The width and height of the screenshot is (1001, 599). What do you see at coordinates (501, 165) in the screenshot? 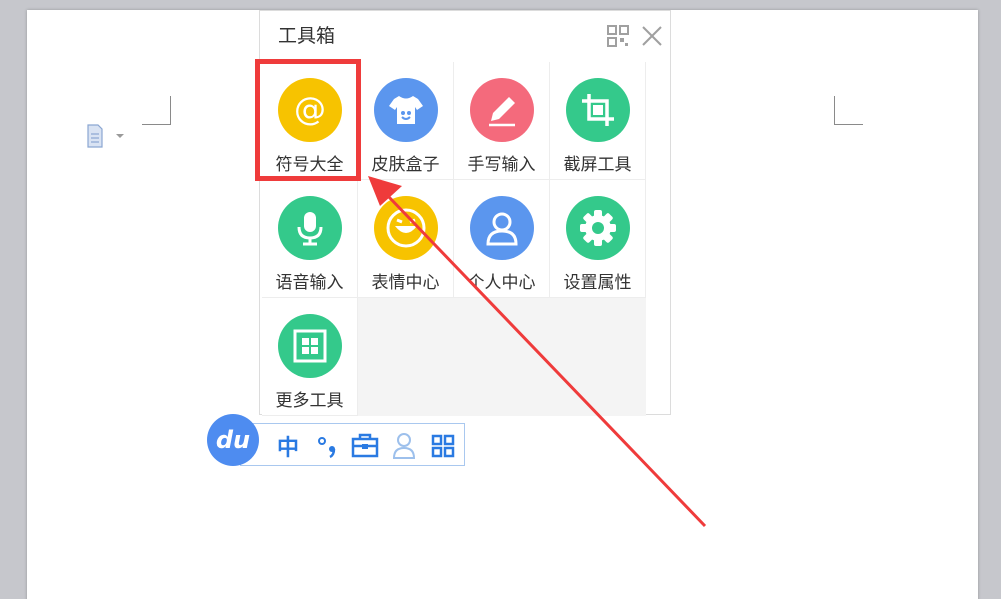
I see `tool-label: 手写输入` at bounding box center [501, 165].